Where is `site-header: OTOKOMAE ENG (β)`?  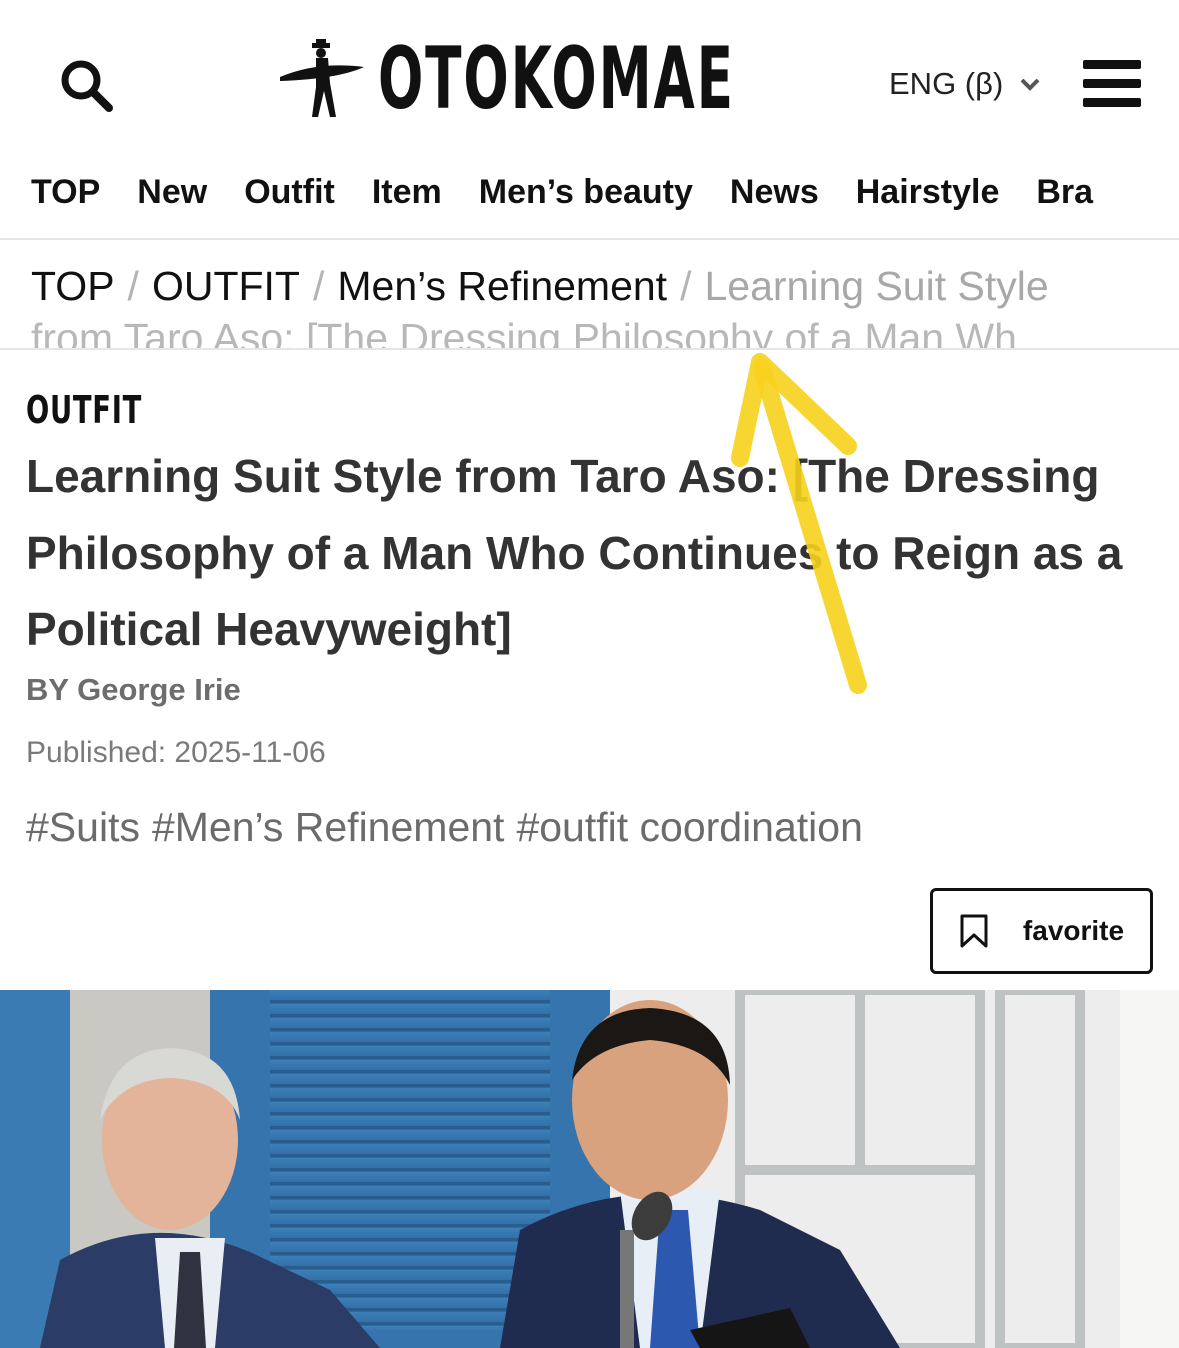
site-header: OTOKOMAE ENG (β) is located at coordinates (589, 80).